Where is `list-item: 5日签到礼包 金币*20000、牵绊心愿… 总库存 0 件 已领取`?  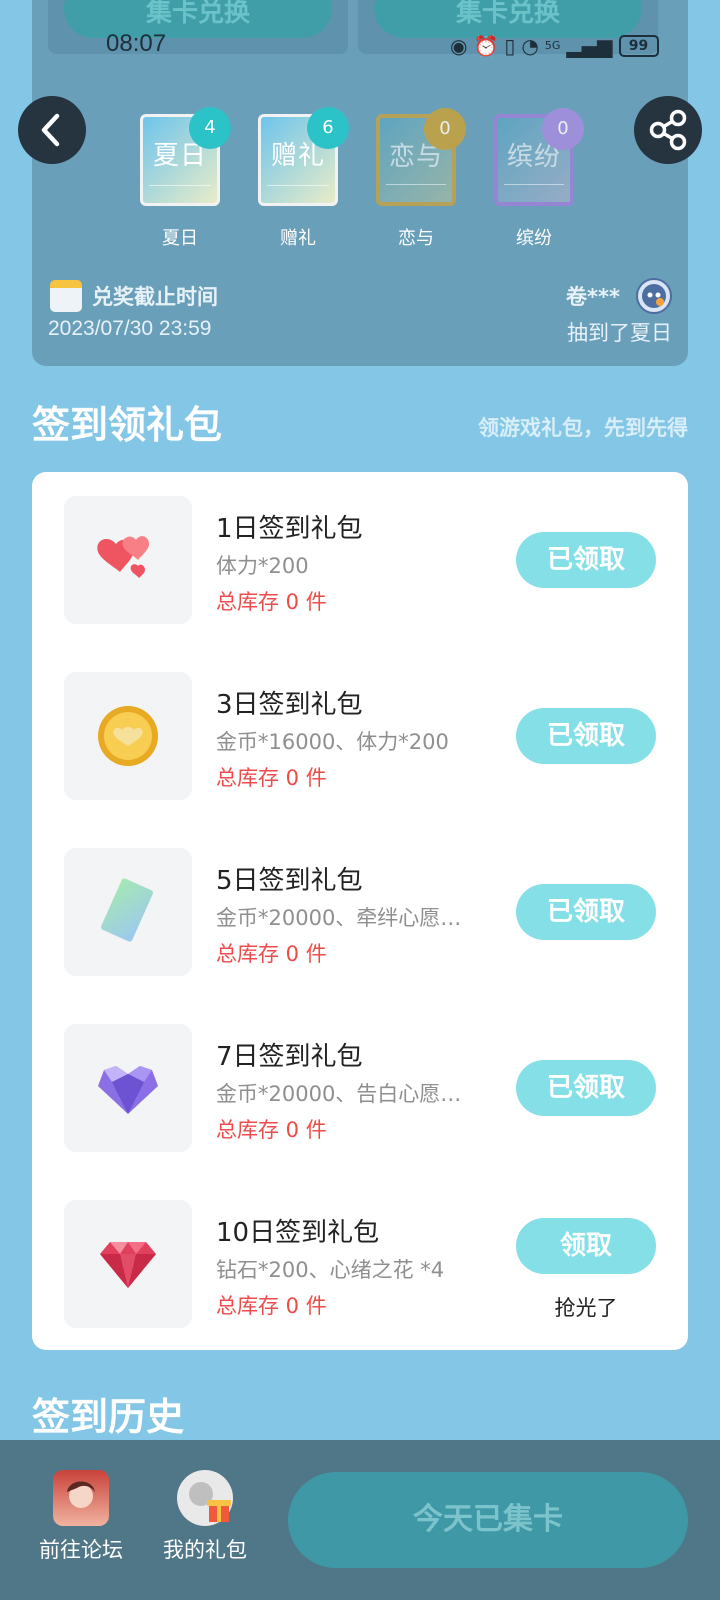
list-item: 5日签到礼包 金币*20000、牵绊心愿… 总库存 0 件 已领取 is located at coordinates (360, 912).